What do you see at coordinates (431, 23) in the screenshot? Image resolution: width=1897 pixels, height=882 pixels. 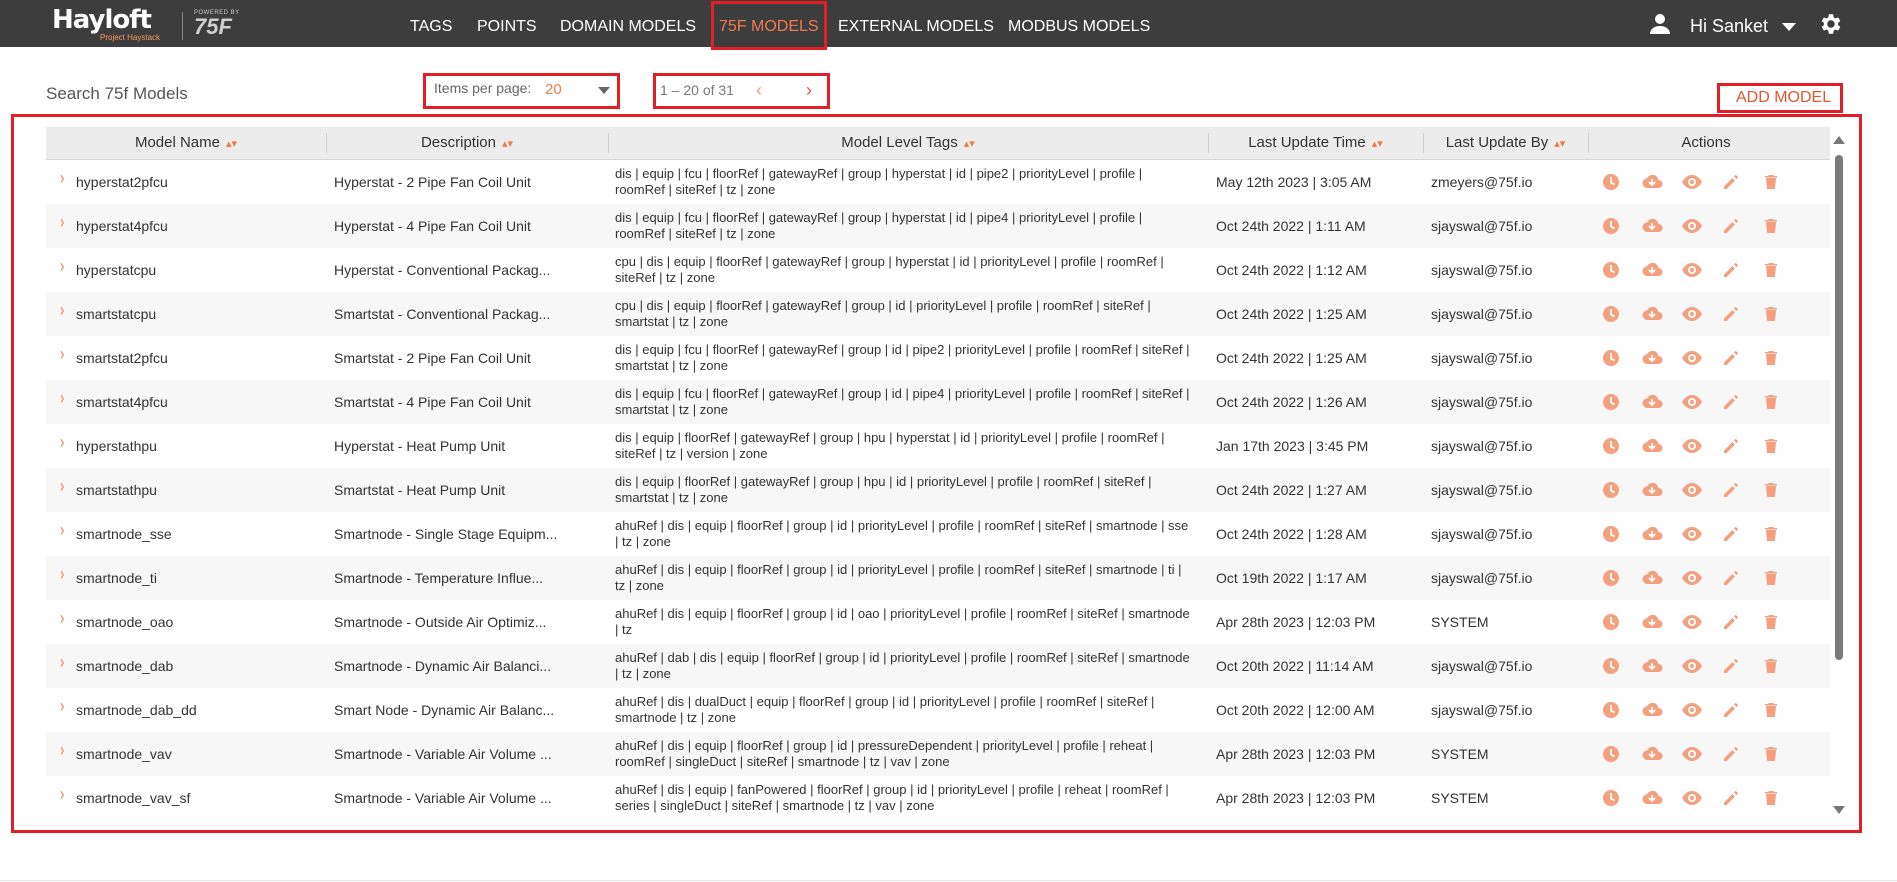 I see `nav-tags: TAGS` at bounding box center [431, 23].